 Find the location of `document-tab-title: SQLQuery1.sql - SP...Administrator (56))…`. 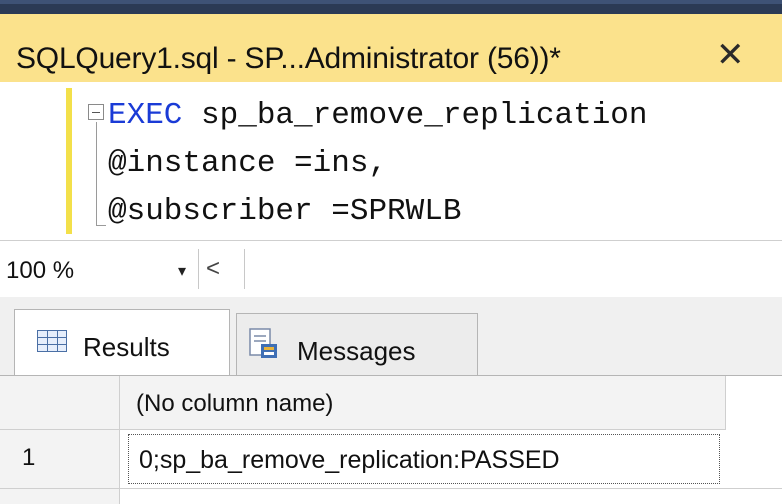

document-tab-title: SQLQuery1.sql - SP...Administrator (56))… is located at coordinates (288, 58).